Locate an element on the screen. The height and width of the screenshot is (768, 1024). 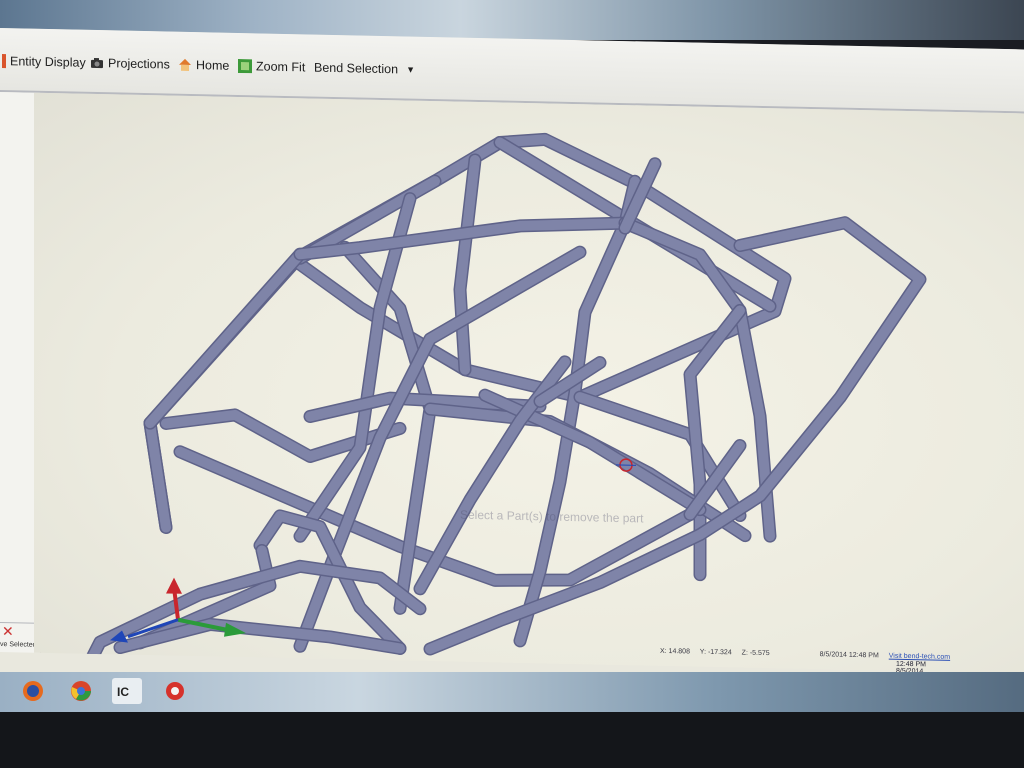
camera-icon is located at coordinates (97, 63).